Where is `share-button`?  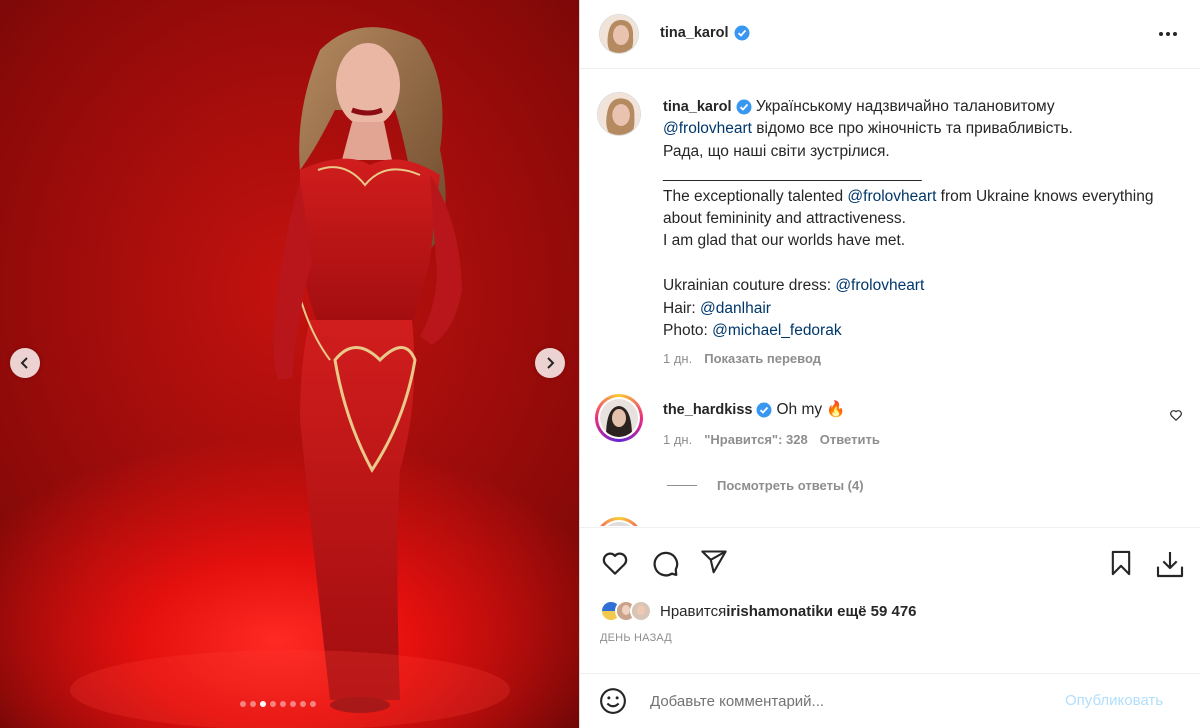 share-button is located at coordinates (714, 563).